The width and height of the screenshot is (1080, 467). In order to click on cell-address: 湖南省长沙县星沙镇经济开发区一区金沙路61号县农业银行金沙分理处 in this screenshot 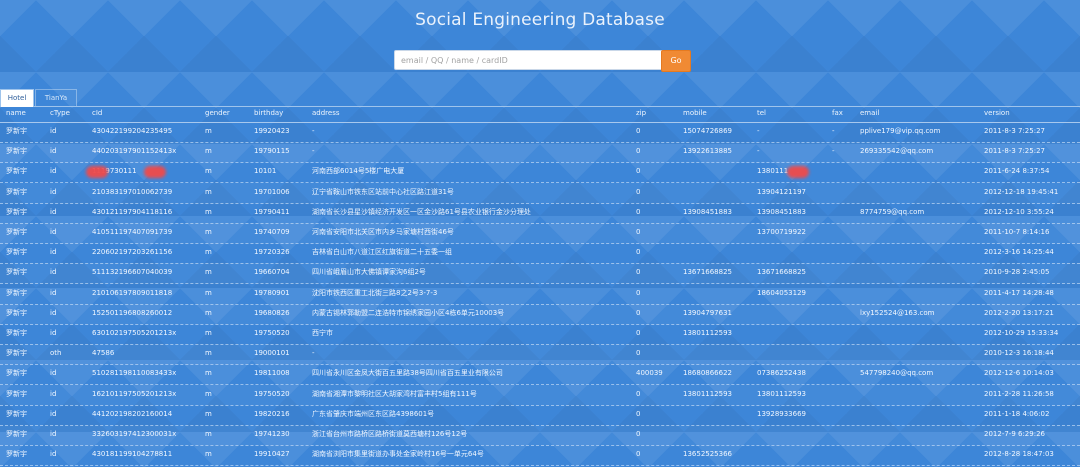, I will do `click(421, 211)`.